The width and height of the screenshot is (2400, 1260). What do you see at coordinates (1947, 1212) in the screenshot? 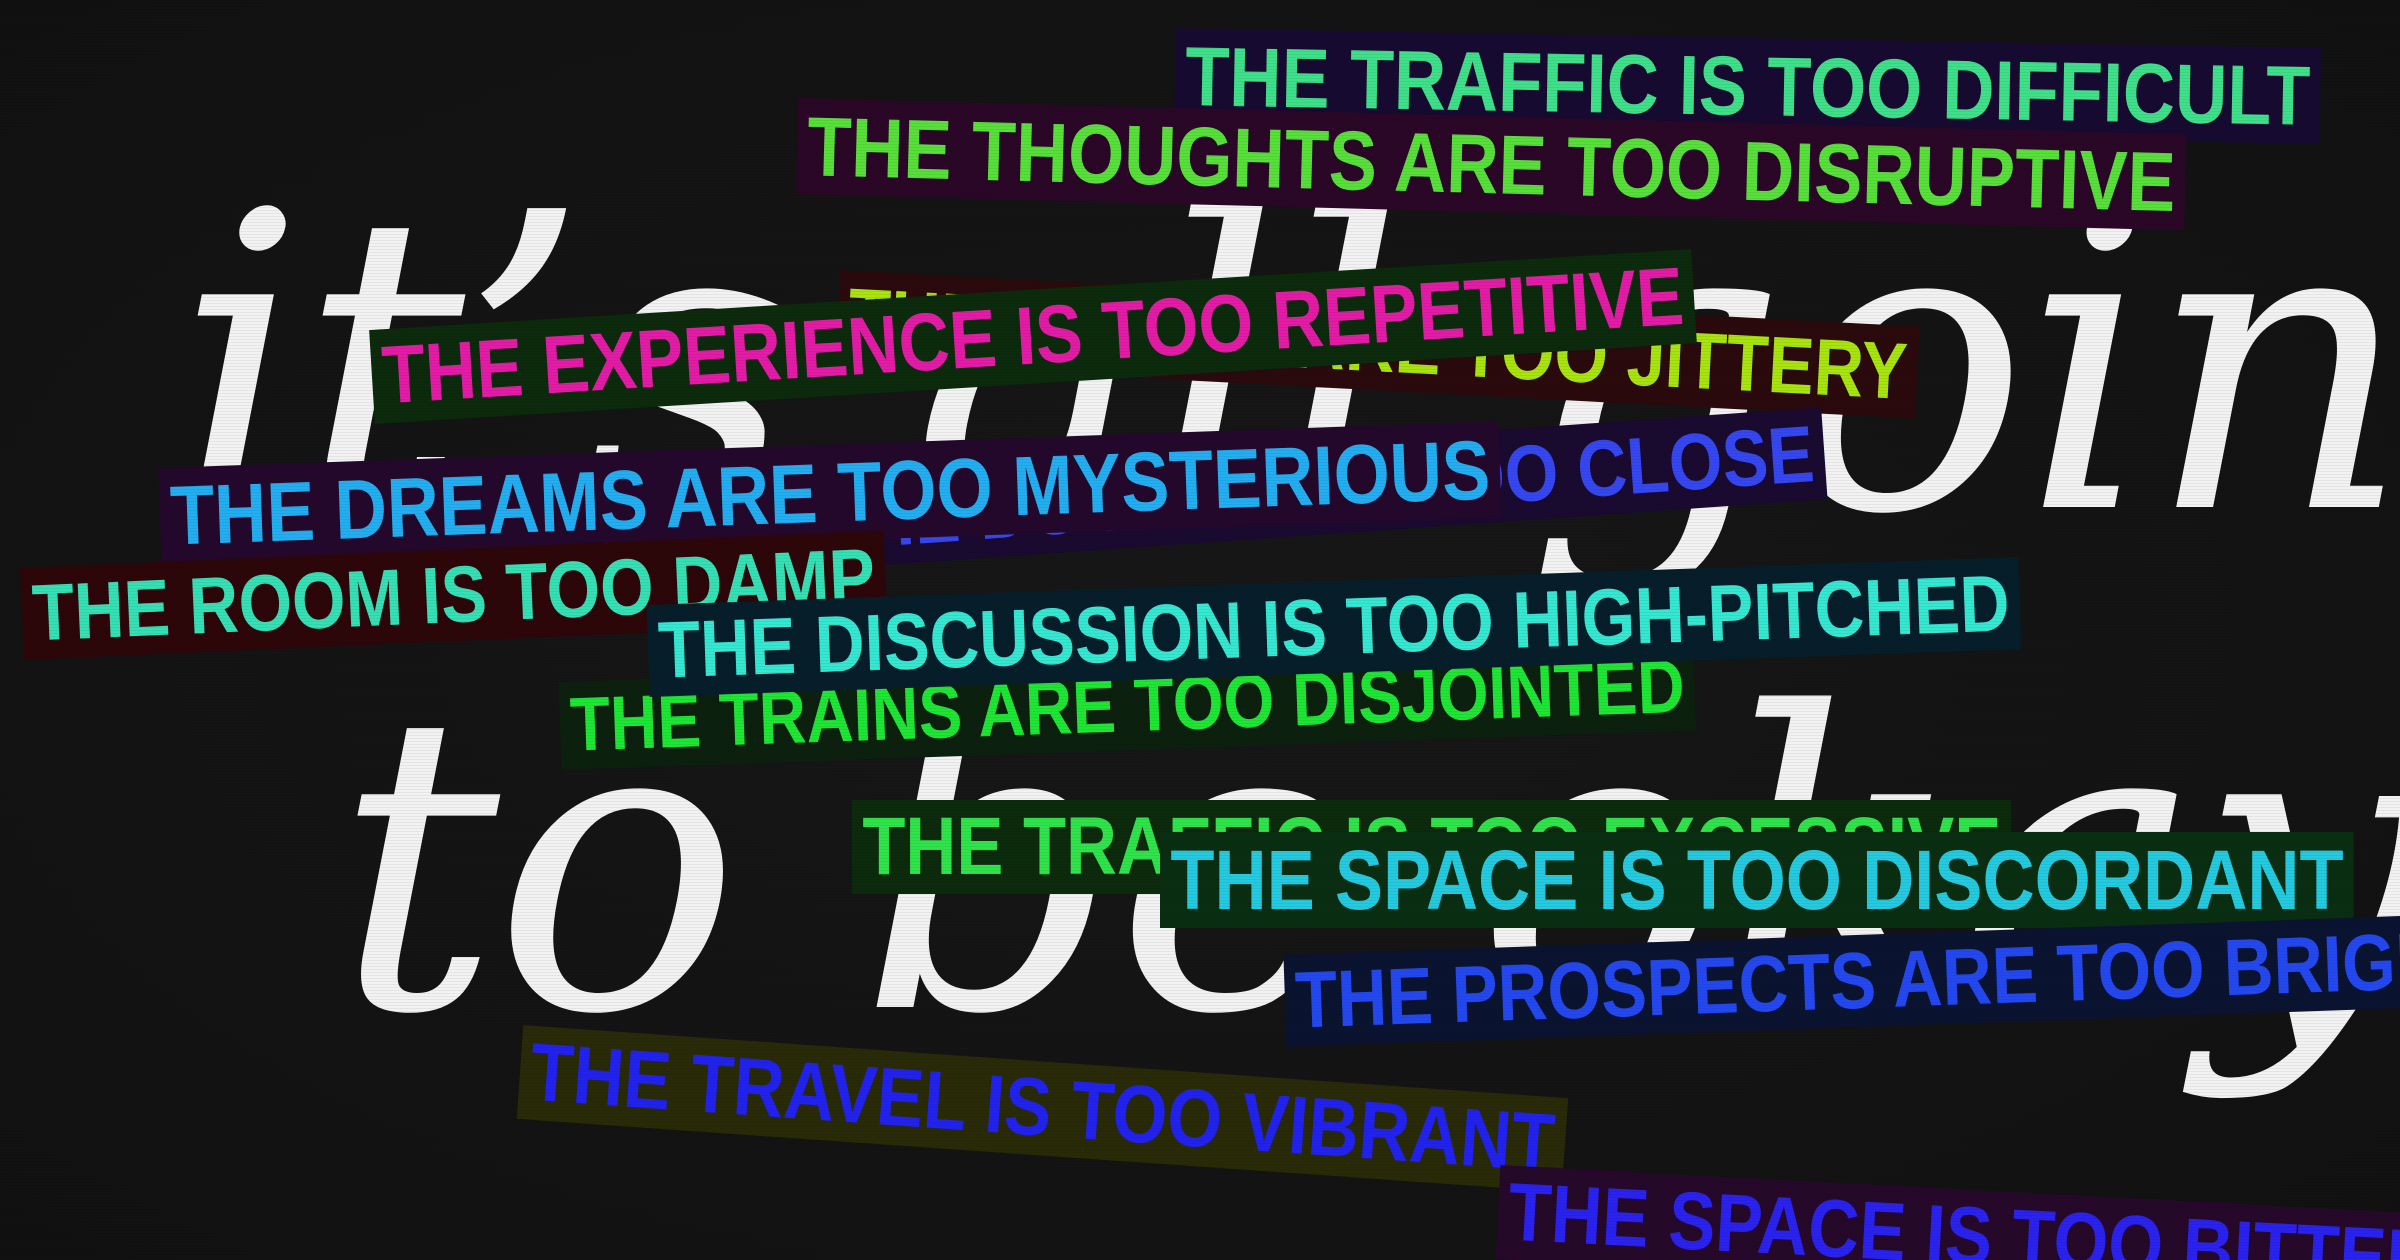
I see `phrase-space-bitter: THE SPACE IS TOO BITTER` at bounding box center [1947, 1212].